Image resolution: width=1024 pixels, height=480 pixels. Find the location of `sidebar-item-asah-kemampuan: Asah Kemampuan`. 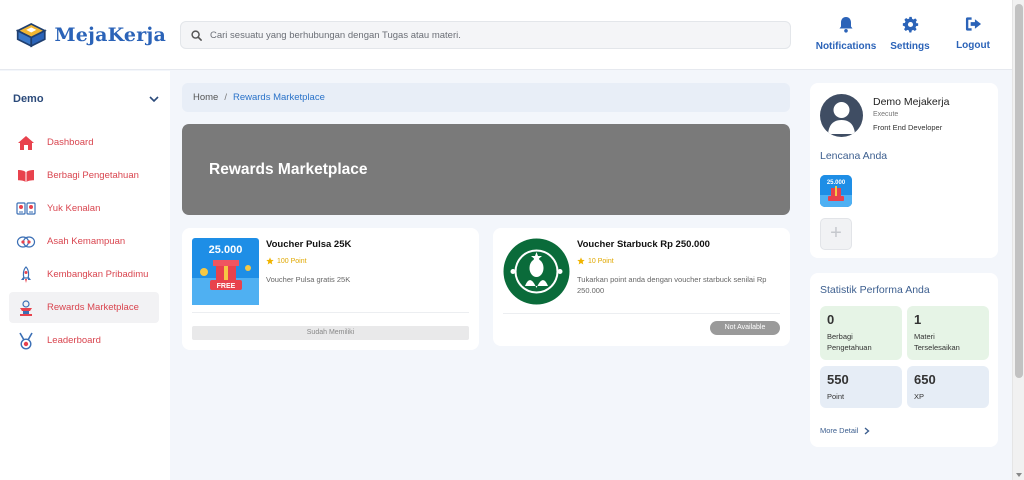

sidebar-item-asah-kemampuan: Asah Kemampuan is located at coordinates (84, 241).